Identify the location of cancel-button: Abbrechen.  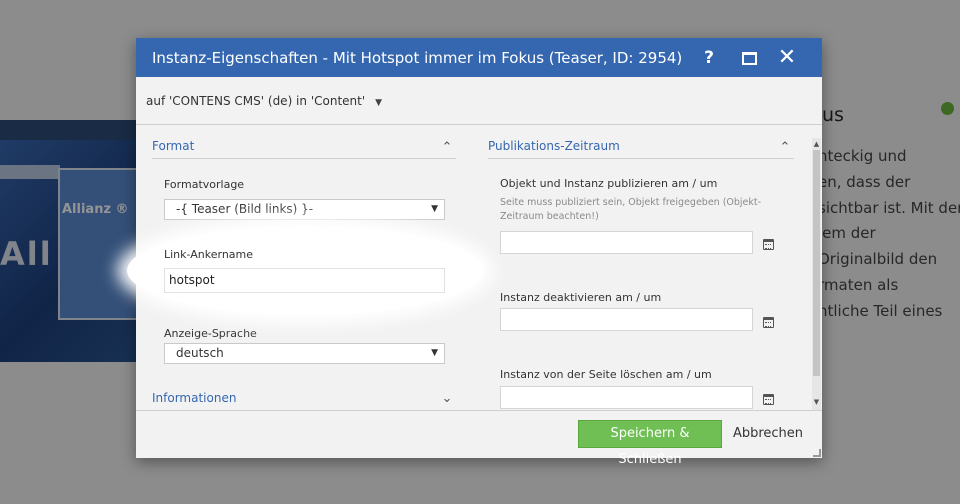
(768, 434).